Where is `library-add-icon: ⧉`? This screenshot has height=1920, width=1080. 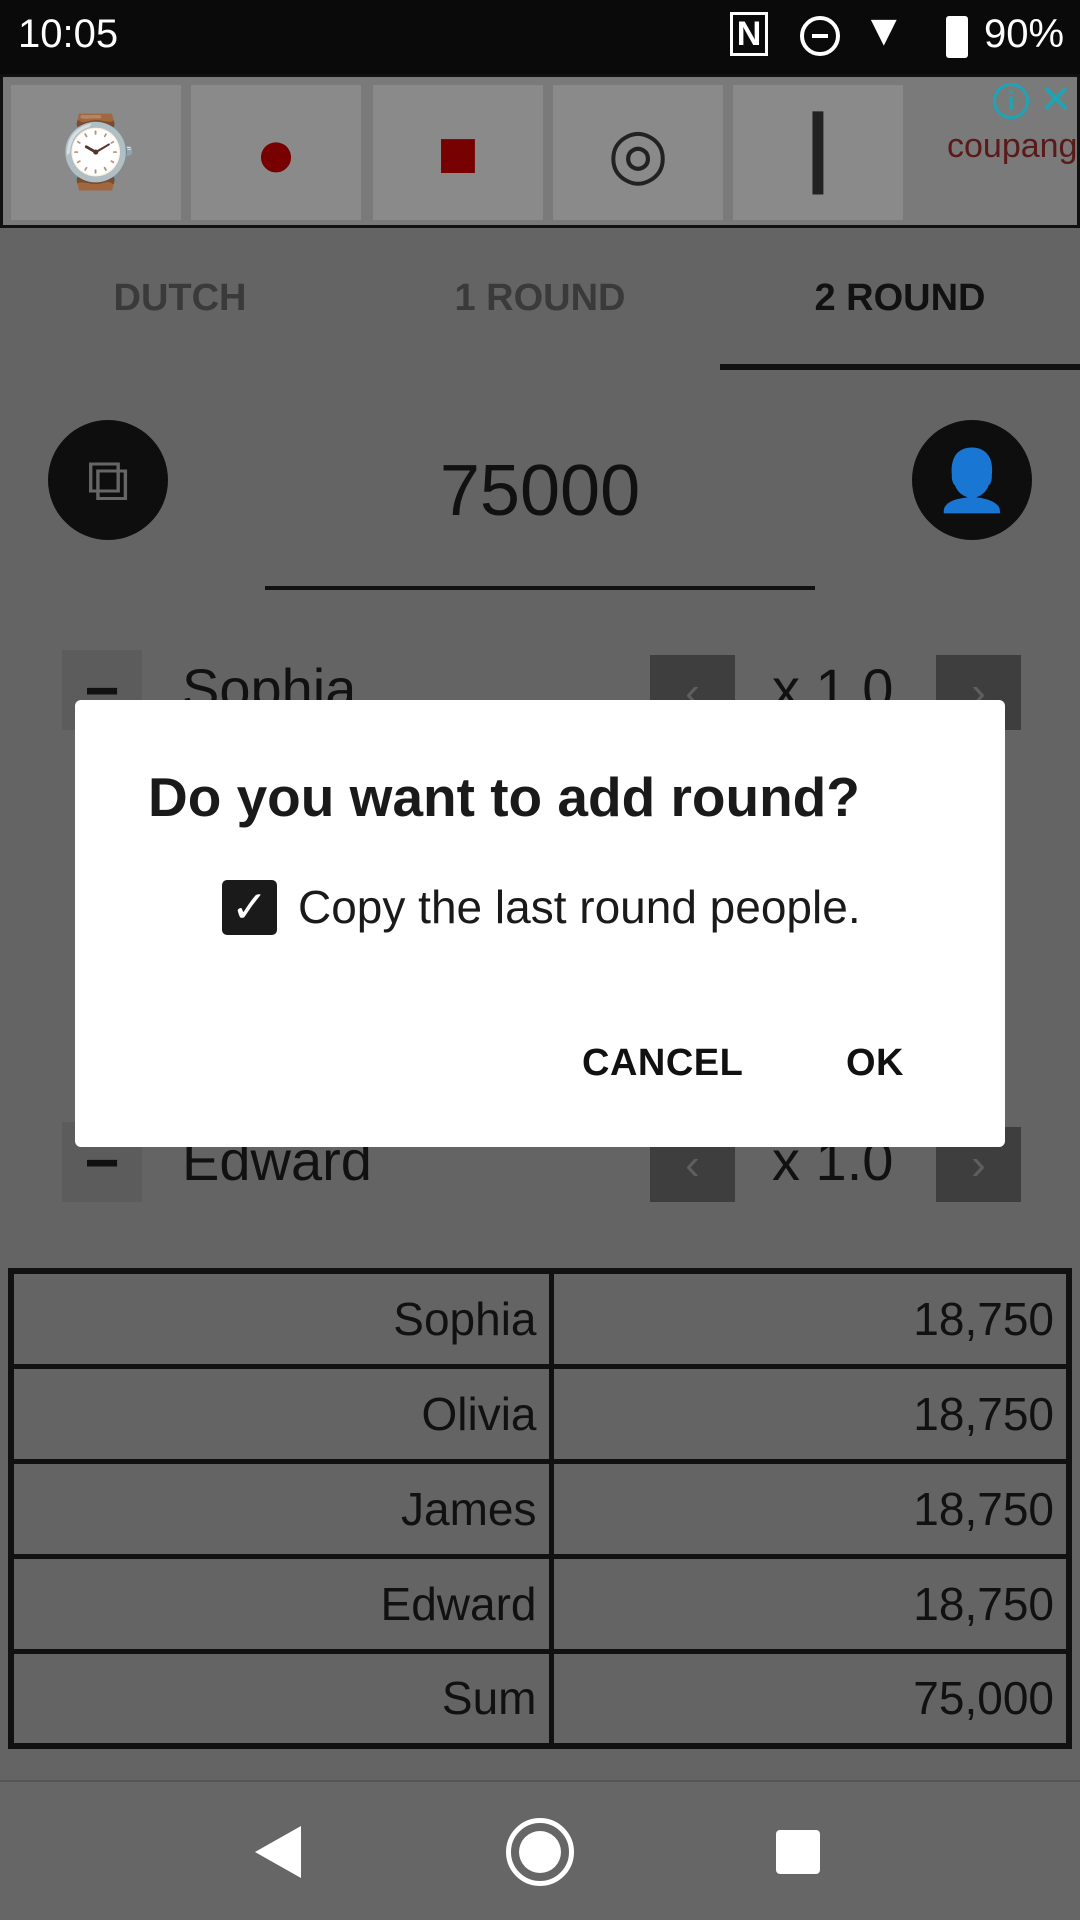 library-add-icon: ⧉ is located at coordinates (108, 479).